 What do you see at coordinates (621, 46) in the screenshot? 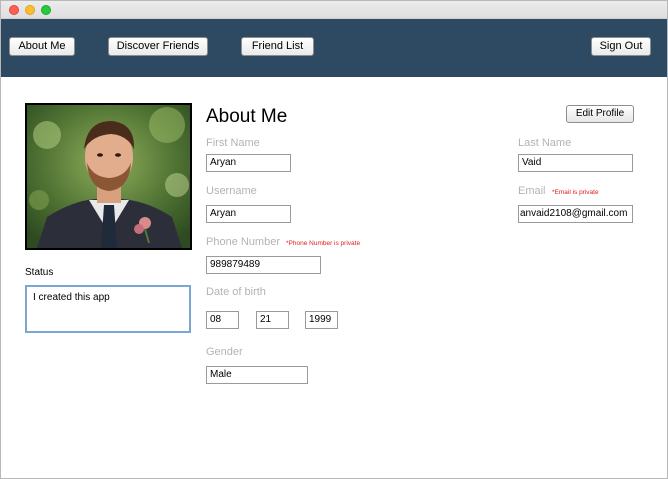
I see `sign-out-button: Sign Out` at bounding box center [621, 46].